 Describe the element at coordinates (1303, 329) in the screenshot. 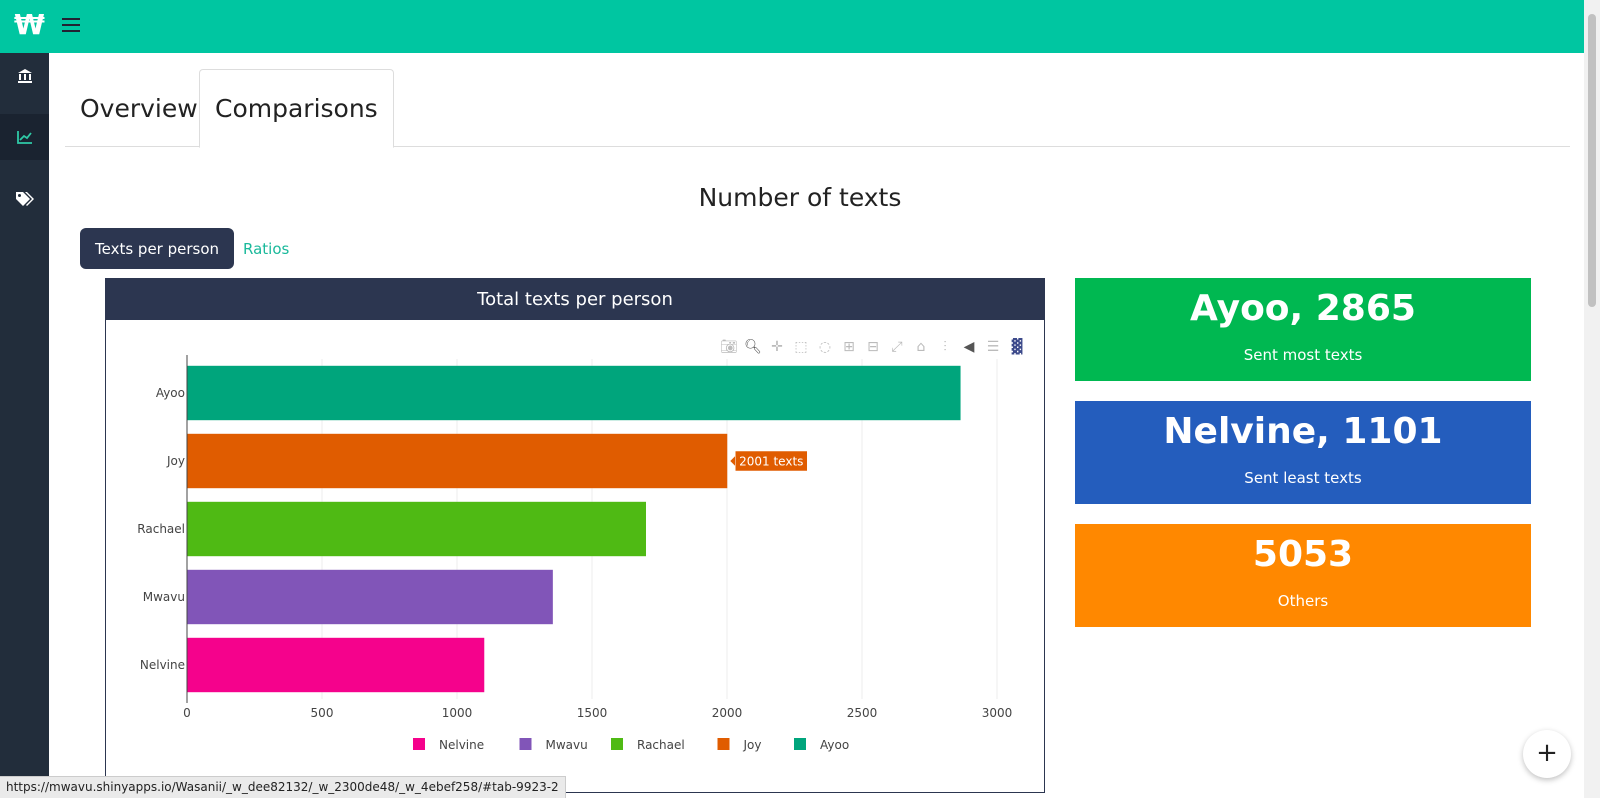

I see `stat-card-most: Ayoo, 2865 Sent most texts` at that location.